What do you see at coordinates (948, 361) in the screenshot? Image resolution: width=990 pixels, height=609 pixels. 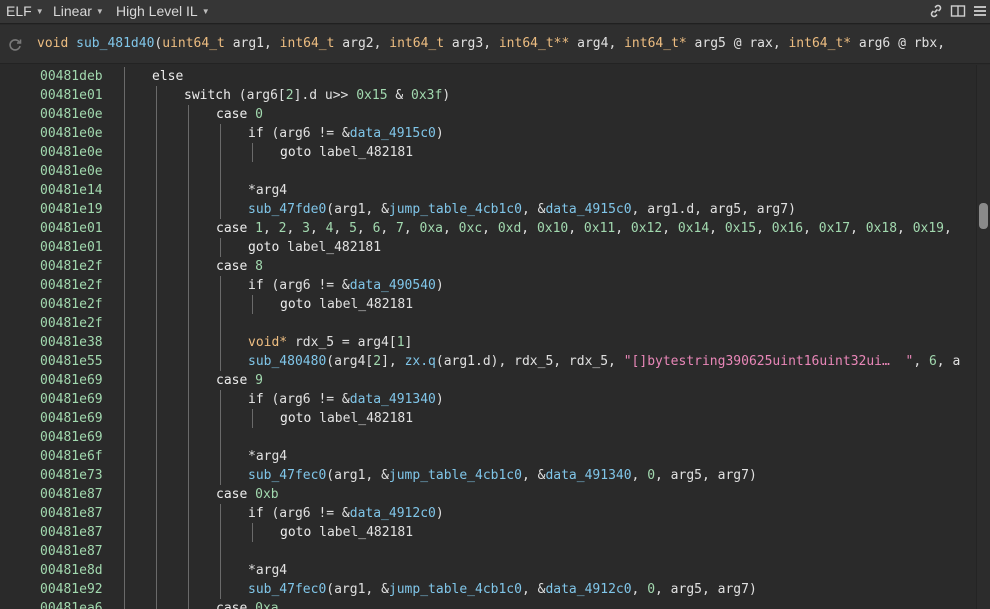 I see `code-token: , a` at bounding box center [948, 361].